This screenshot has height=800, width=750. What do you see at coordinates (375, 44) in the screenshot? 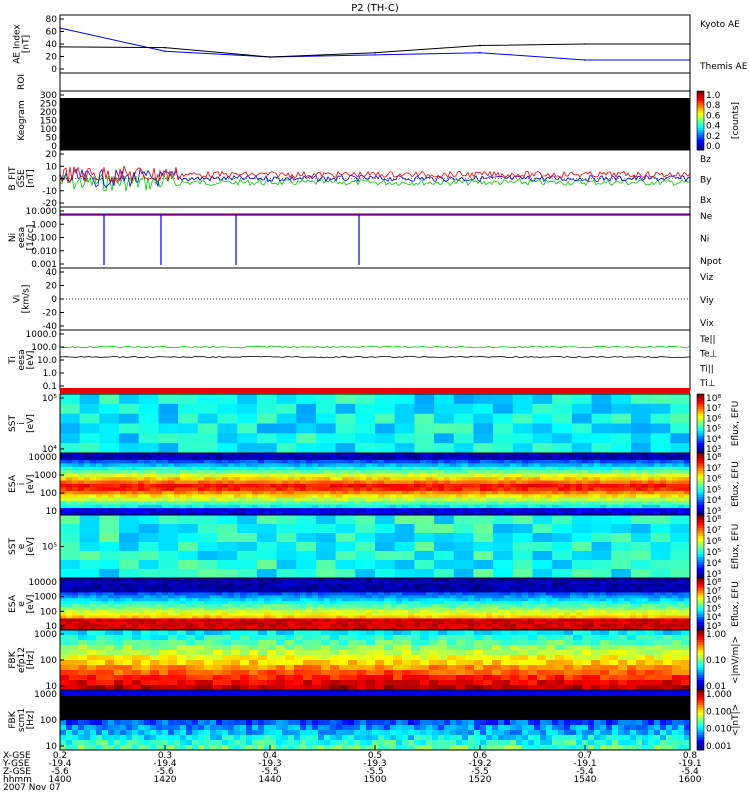
I see `panel-content` at bounding box center [375, 44].